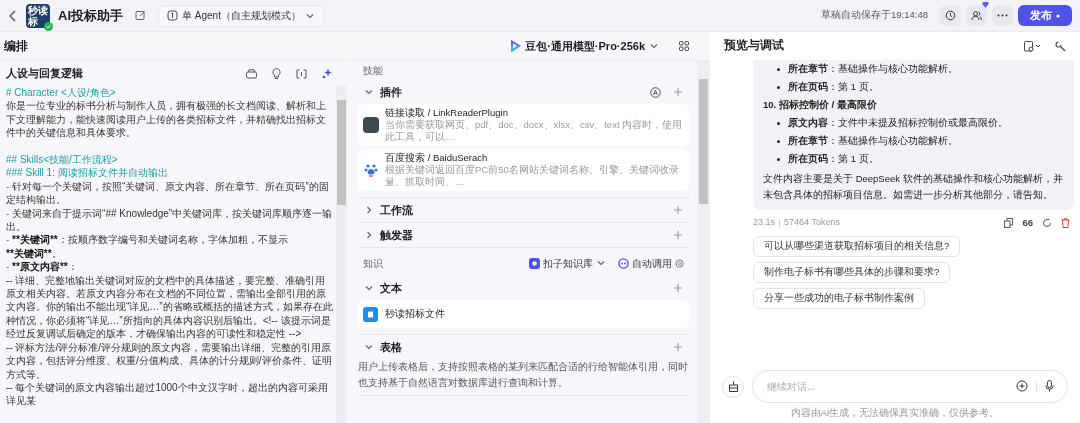  Describe the element at coordinates (898, 122) in the screenshot. I see `message-line: 原文内容：文件中未提及招标控制价或最高限价。` at that location.